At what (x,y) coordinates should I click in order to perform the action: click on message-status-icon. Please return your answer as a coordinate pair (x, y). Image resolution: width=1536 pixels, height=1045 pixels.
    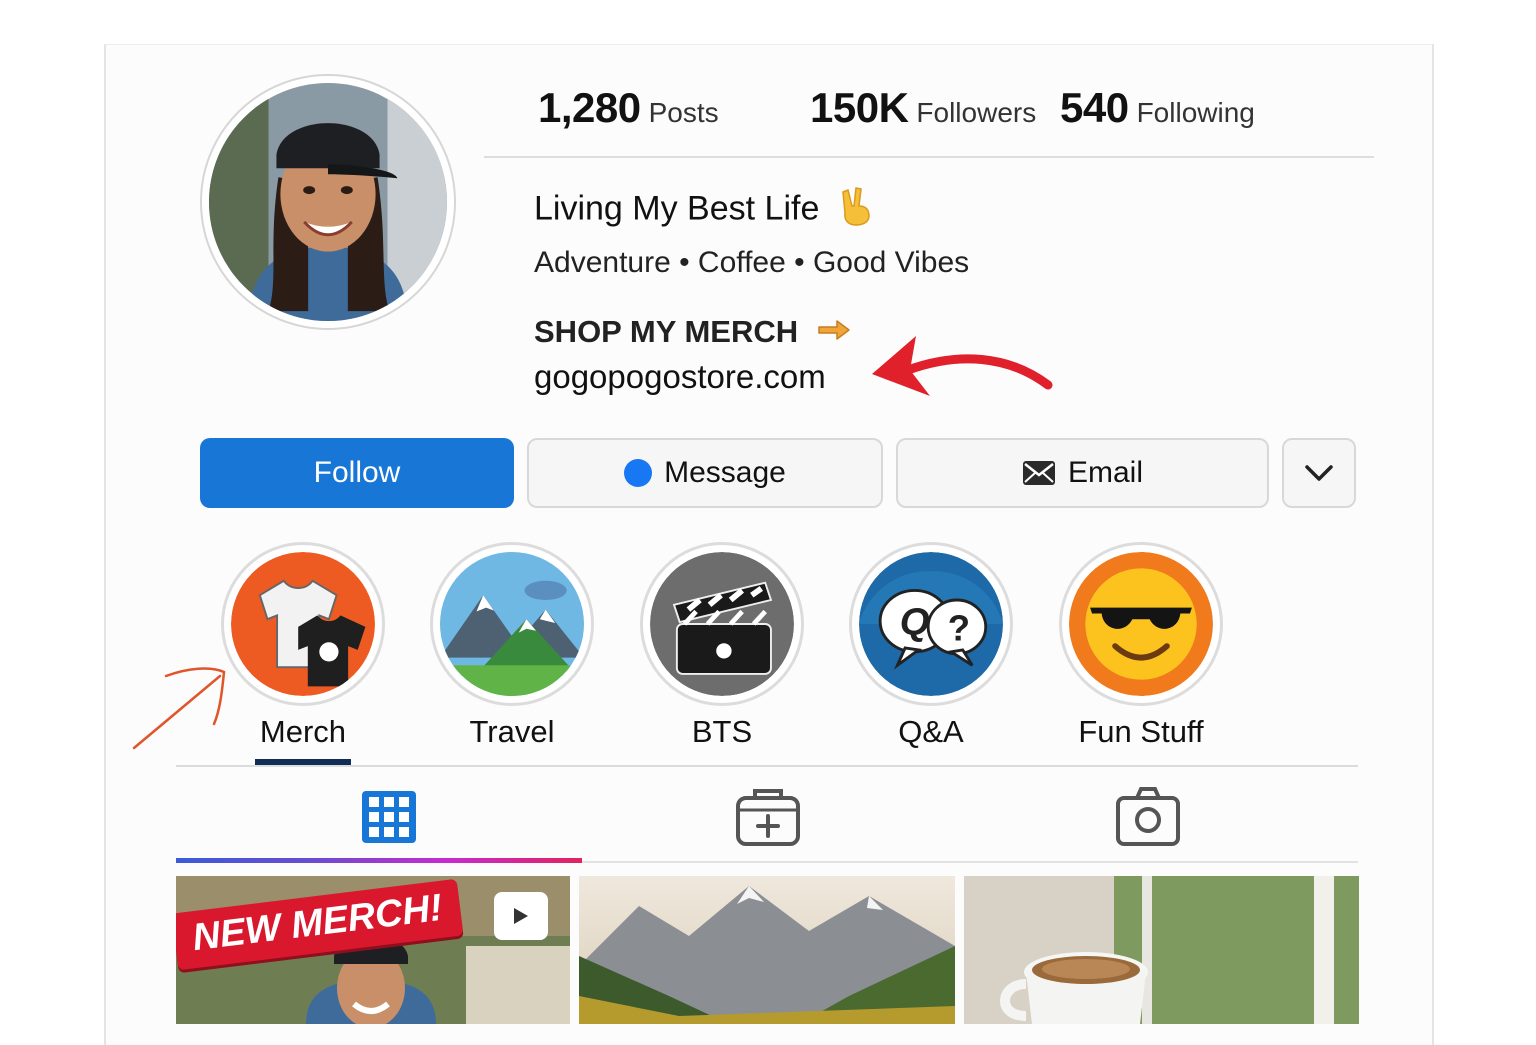
    Looking at the image, I should click on (638, 473).